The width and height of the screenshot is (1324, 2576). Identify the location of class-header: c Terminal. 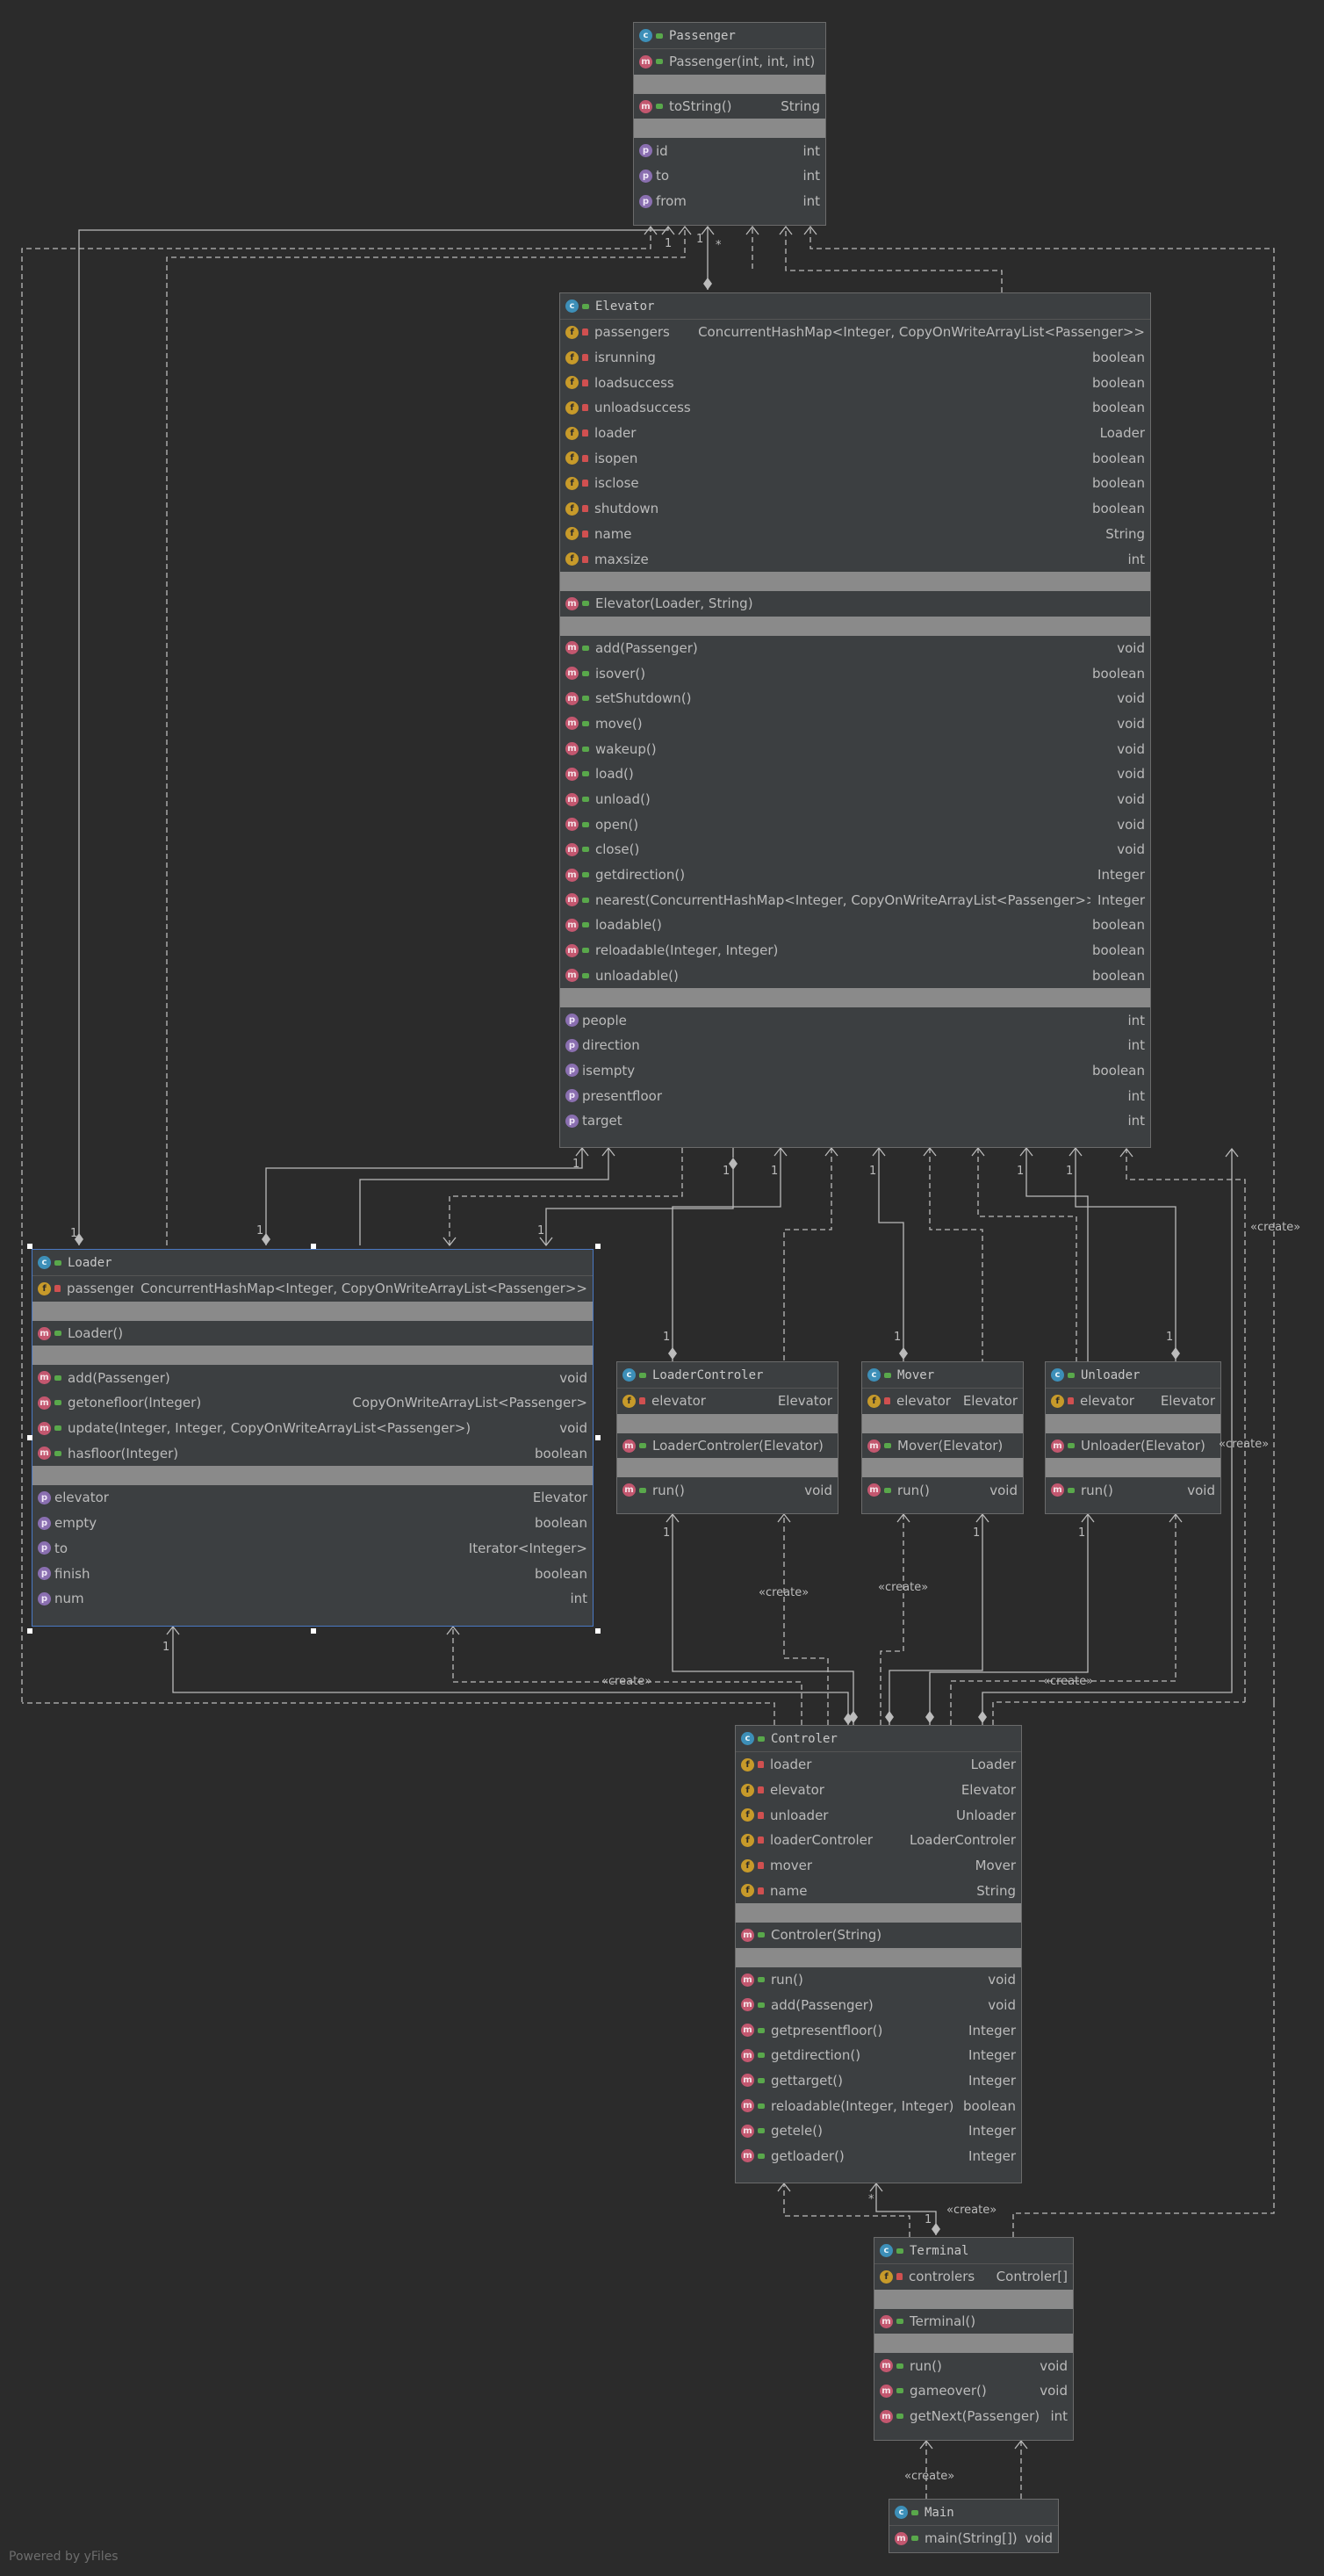
(973, 2251).